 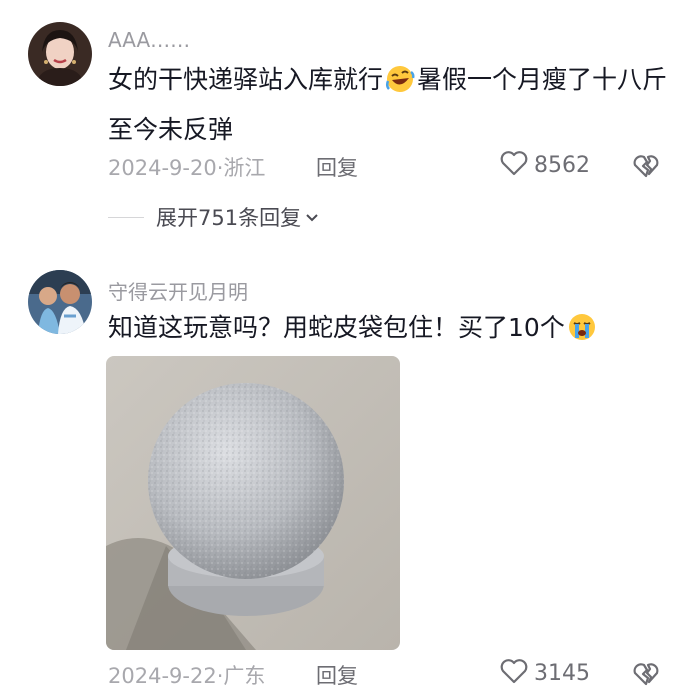 I want to click on comment-text-part1: 女的干快递驿站入库就行, so click(x=246, y=79).